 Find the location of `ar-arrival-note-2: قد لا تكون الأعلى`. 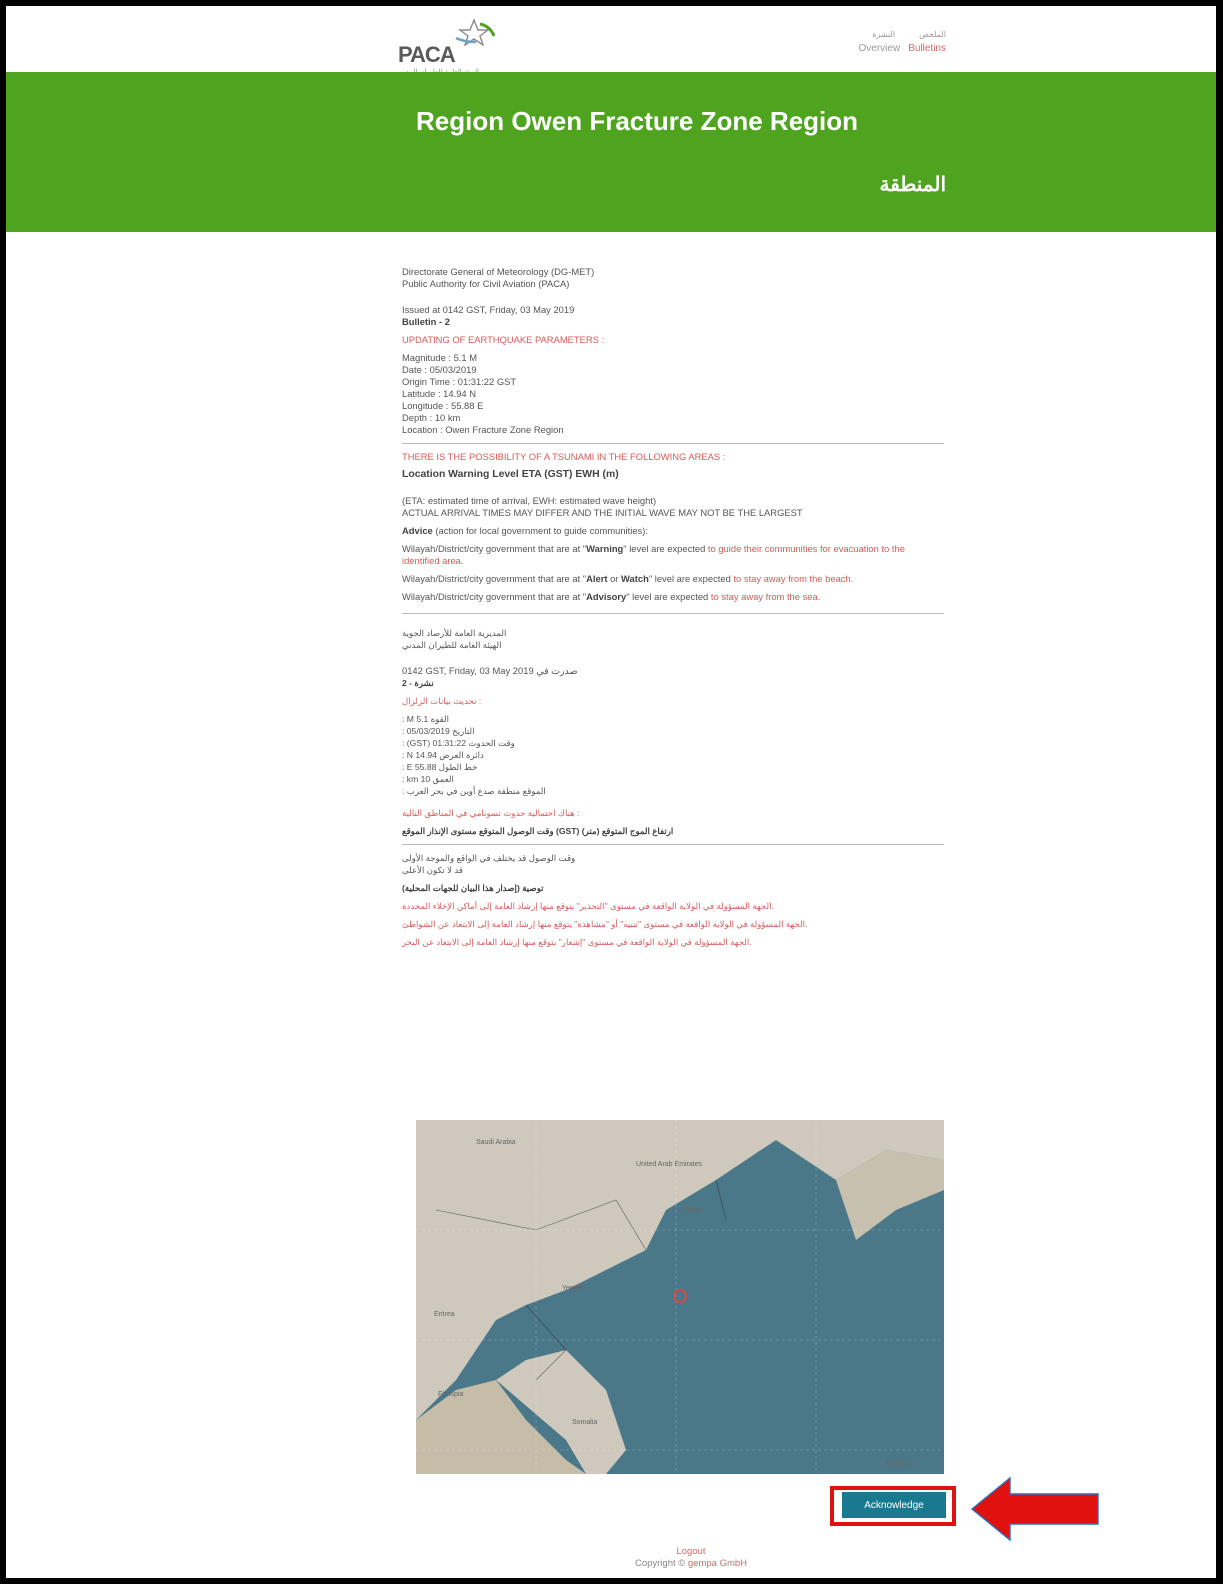

ar-arrival-note-2: قد لا تكون الأعلى is located at coordinates (432, 870).